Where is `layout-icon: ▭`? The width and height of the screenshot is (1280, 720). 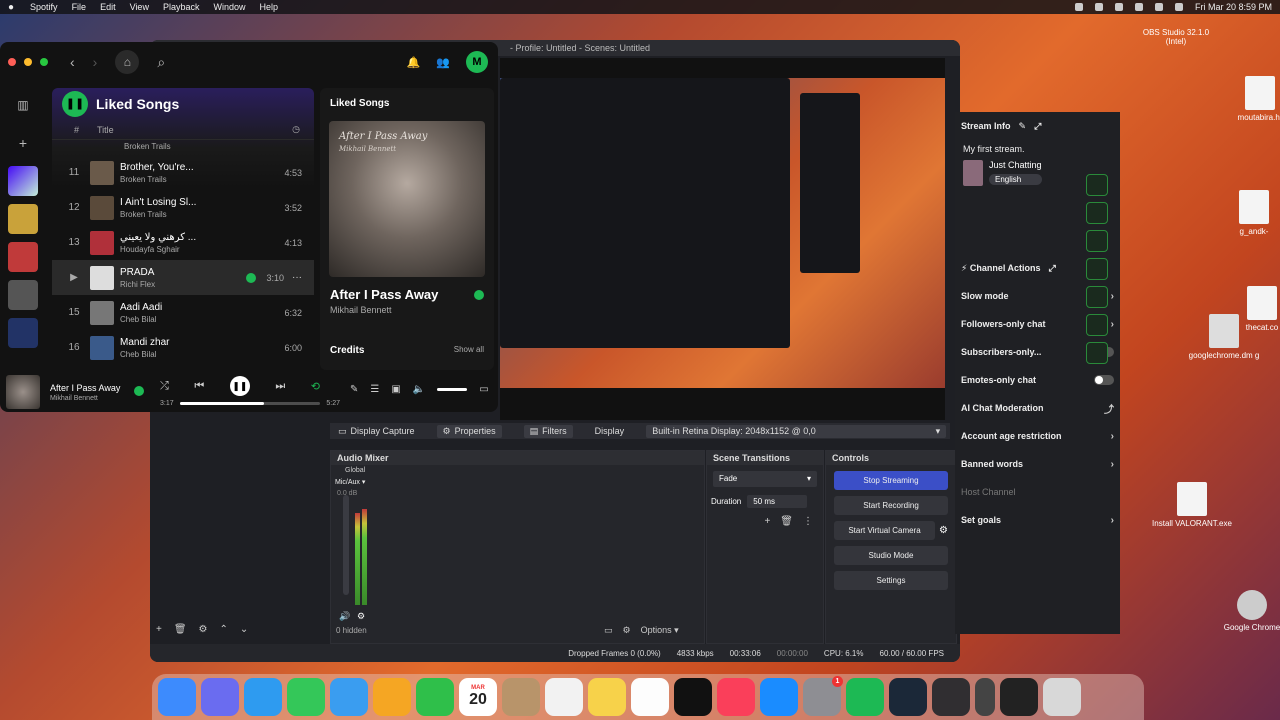
layout-icon: ▭ is located at coordinates (608, 630).